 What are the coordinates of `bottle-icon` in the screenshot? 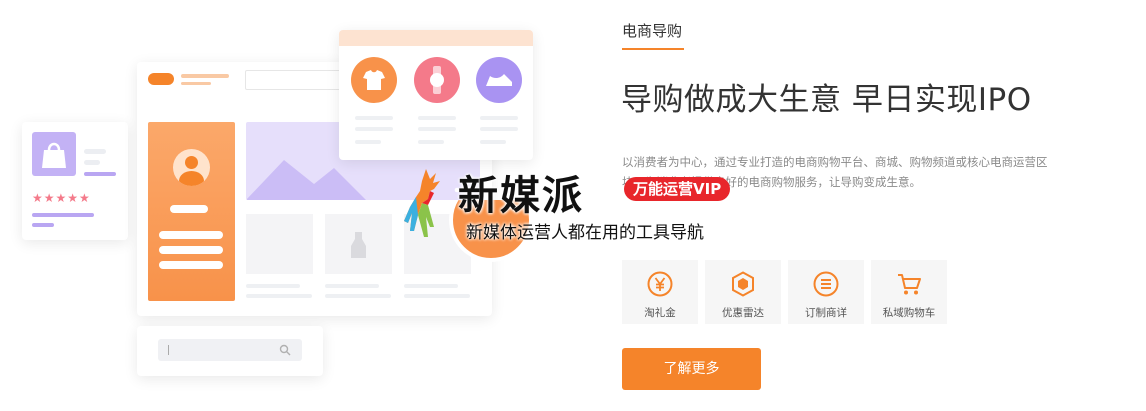 It's located at (358, 245).